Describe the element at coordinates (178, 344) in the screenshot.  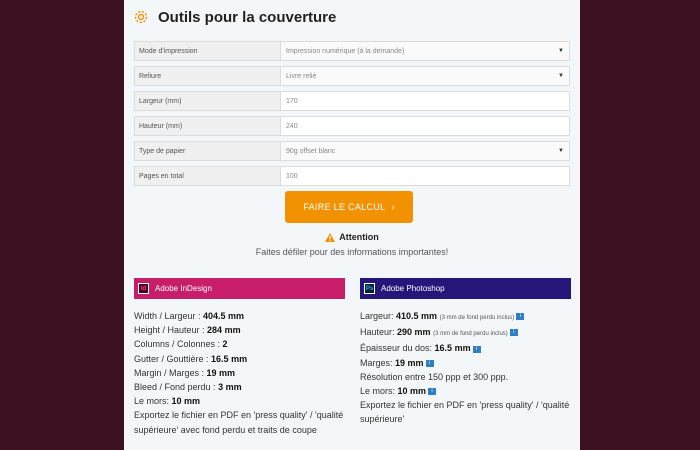
I see `spec-label: Columns / Colonnes :` at that location.